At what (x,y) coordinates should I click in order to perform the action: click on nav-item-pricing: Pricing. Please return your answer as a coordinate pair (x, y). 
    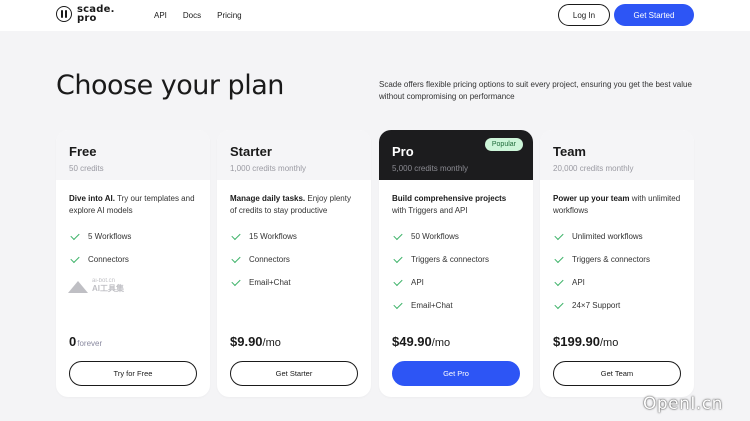
    Looking at the image, I should click on (229, 15).